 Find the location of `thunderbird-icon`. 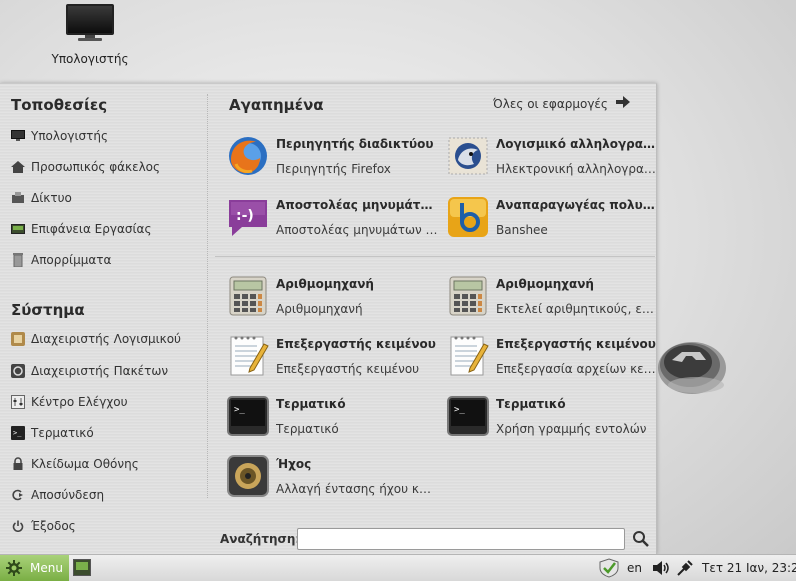

thunderbird-icon is located at coordinates (468, 156).